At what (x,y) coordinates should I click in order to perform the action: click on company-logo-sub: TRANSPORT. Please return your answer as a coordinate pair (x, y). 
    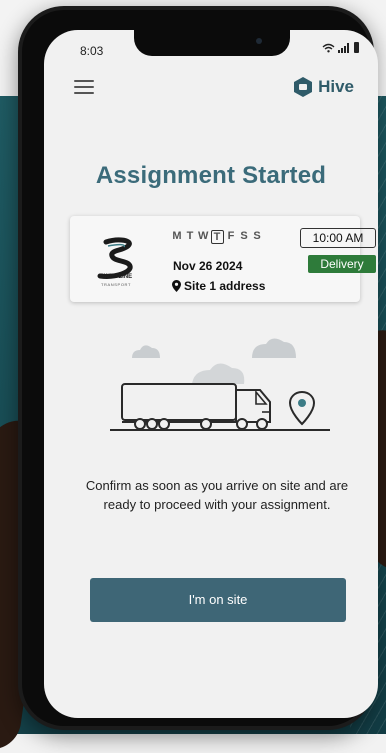
    Looking at the image, I should click on (116, 284).